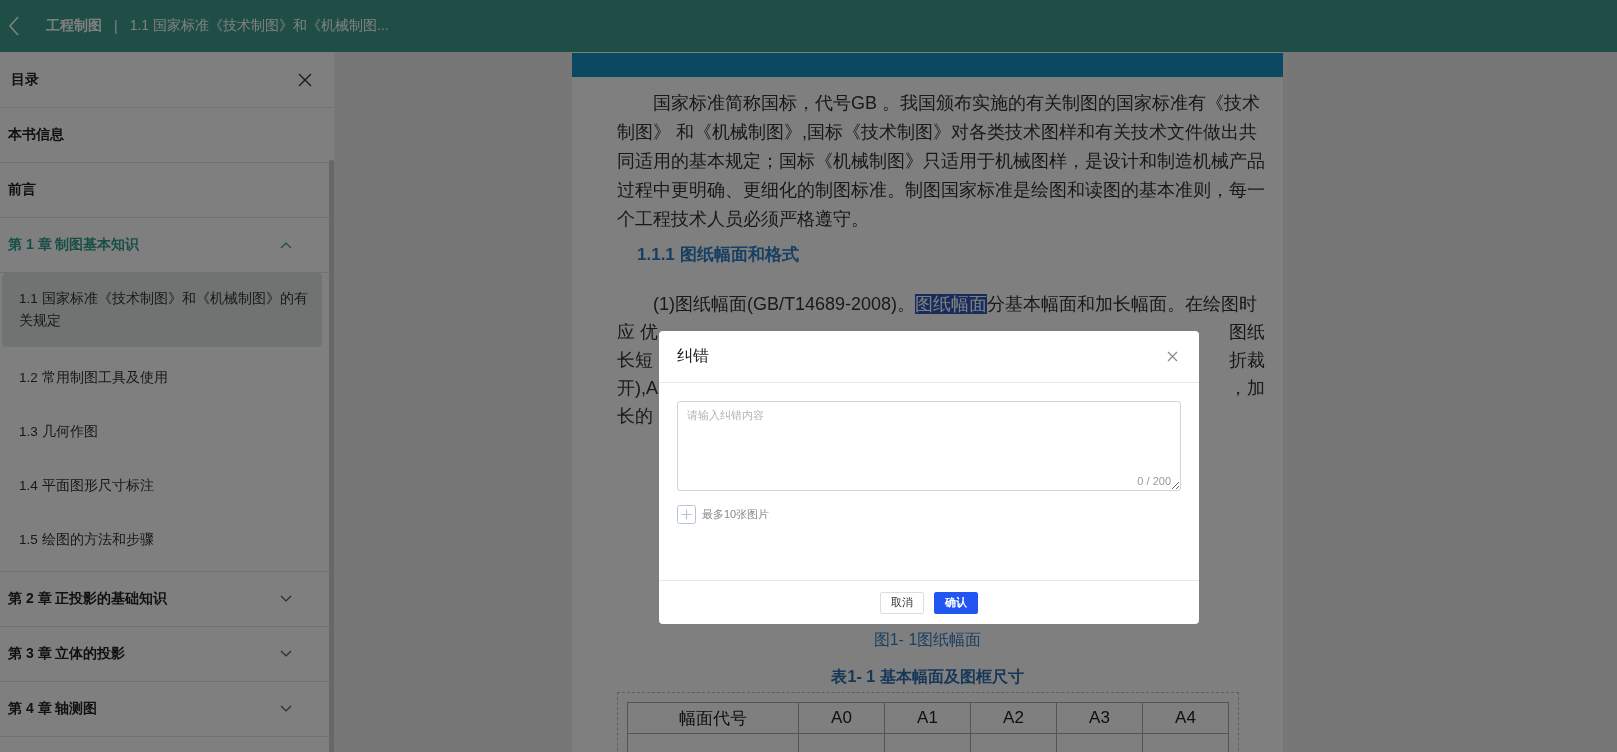 This screenshot has height=752, width=1617. What do you see at coordinates (718, 255) in the screenshot?
I see `section-heading: 1.1.1 图纸幅面和格式` at bounding box center [718, 255].